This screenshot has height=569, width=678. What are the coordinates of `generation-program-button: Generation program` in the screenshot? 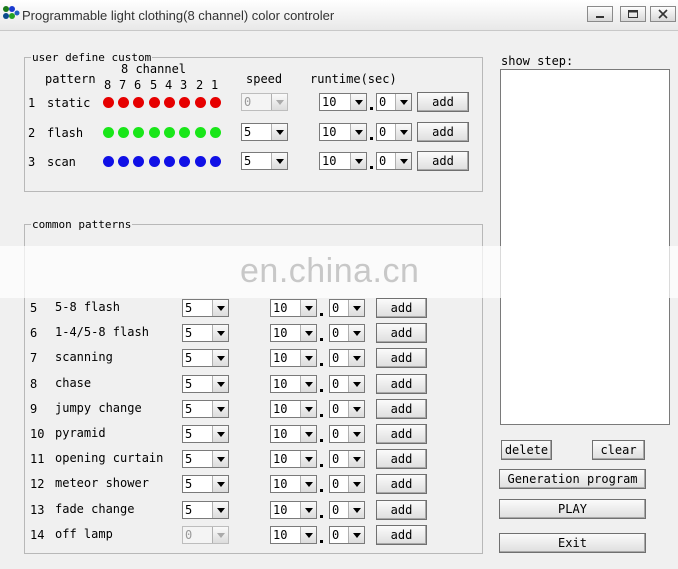 It's located at (572, 479).